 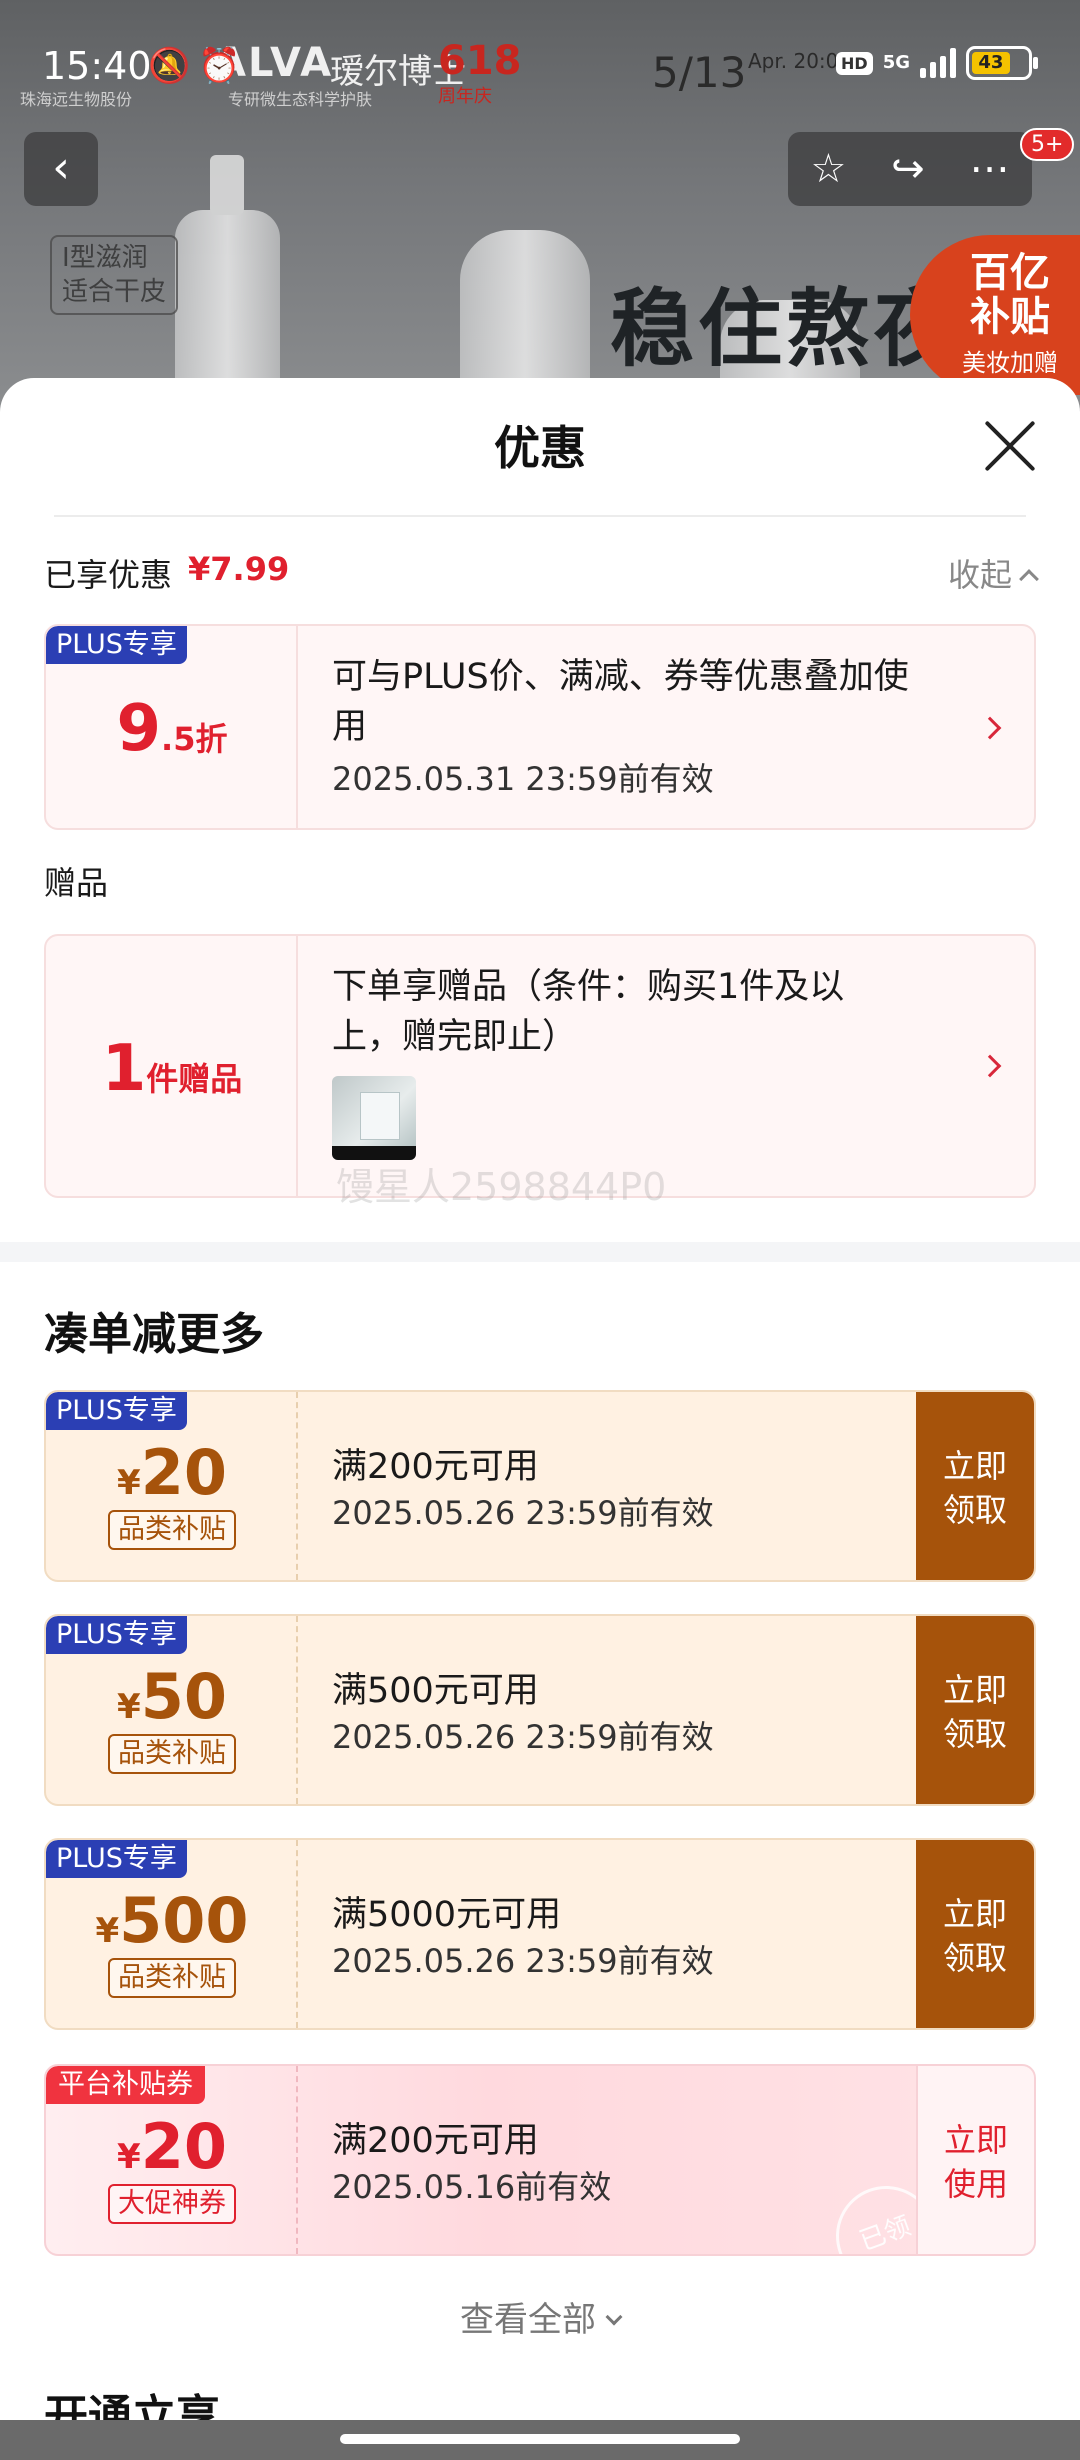 What do you see at coordinates (523, 779) in the screenshot?
I see `discount-valid-date: 2025.05.31 23:59前有效` at bounding box center [523, 779].